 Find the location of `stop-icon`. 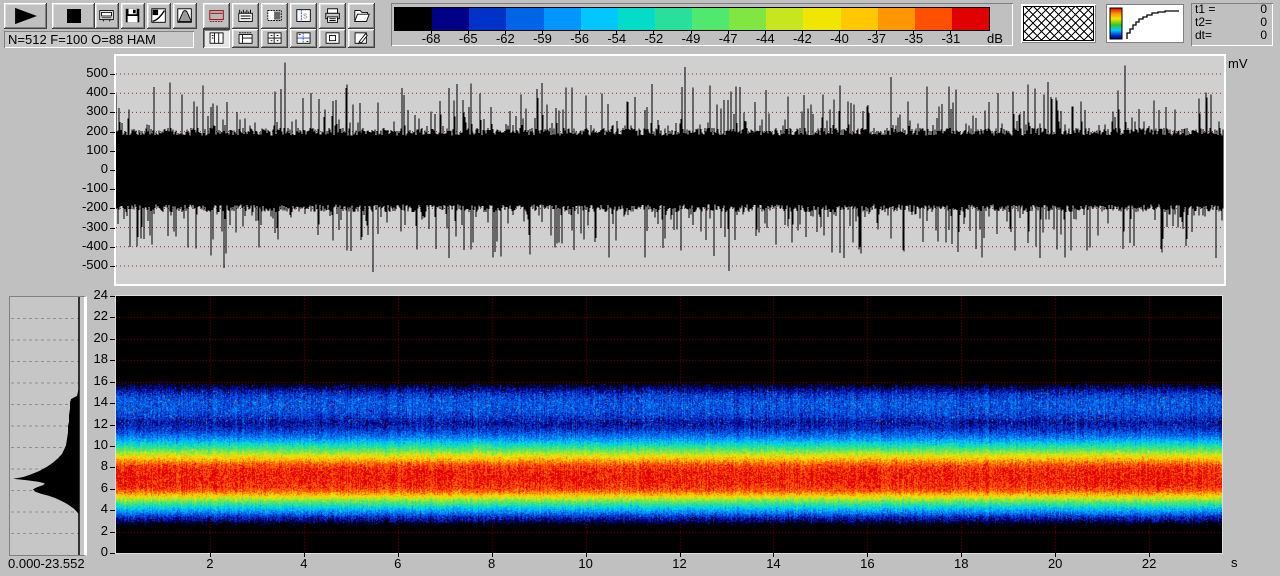

stop-icon is located at coordinates (74, 16).